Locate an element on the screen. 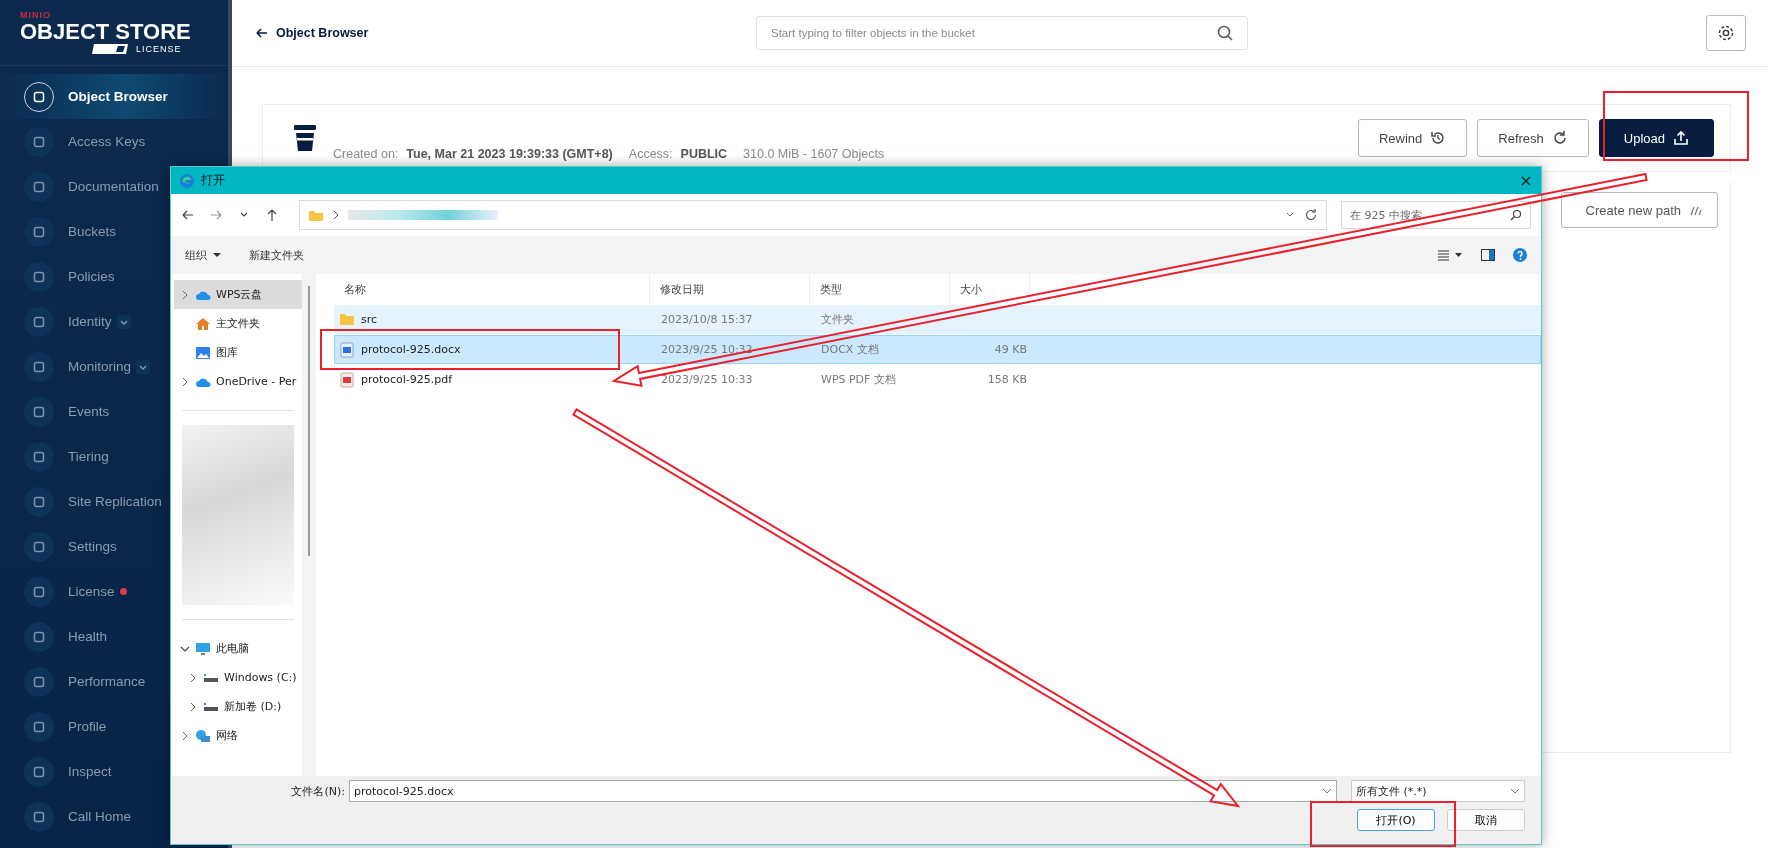 This screenshot has height=848, width=1768. open-button: 打开(O) is located at coordinates (1396, 820).